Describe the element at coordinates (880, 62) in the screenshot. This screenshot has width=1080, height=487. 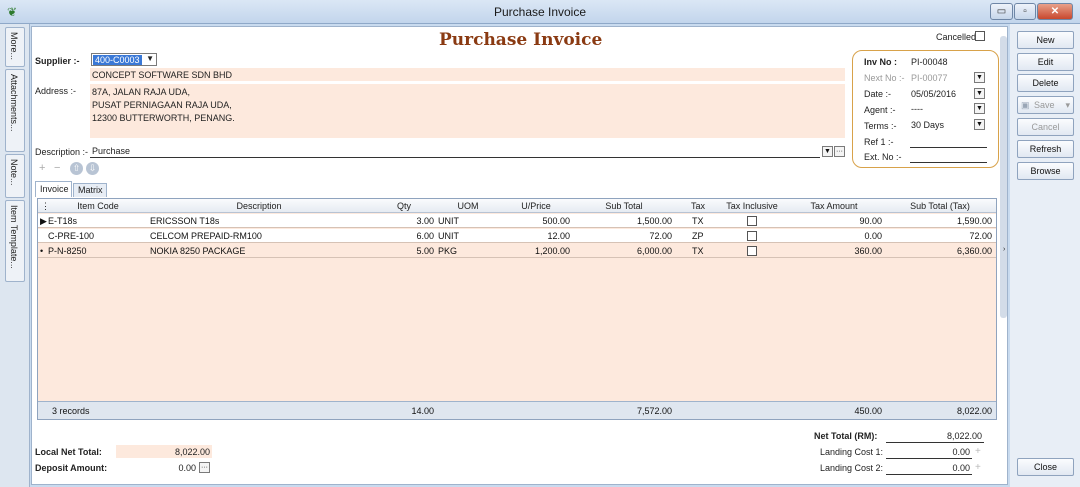
I see `inv-no-label: Inv No :` at that location.